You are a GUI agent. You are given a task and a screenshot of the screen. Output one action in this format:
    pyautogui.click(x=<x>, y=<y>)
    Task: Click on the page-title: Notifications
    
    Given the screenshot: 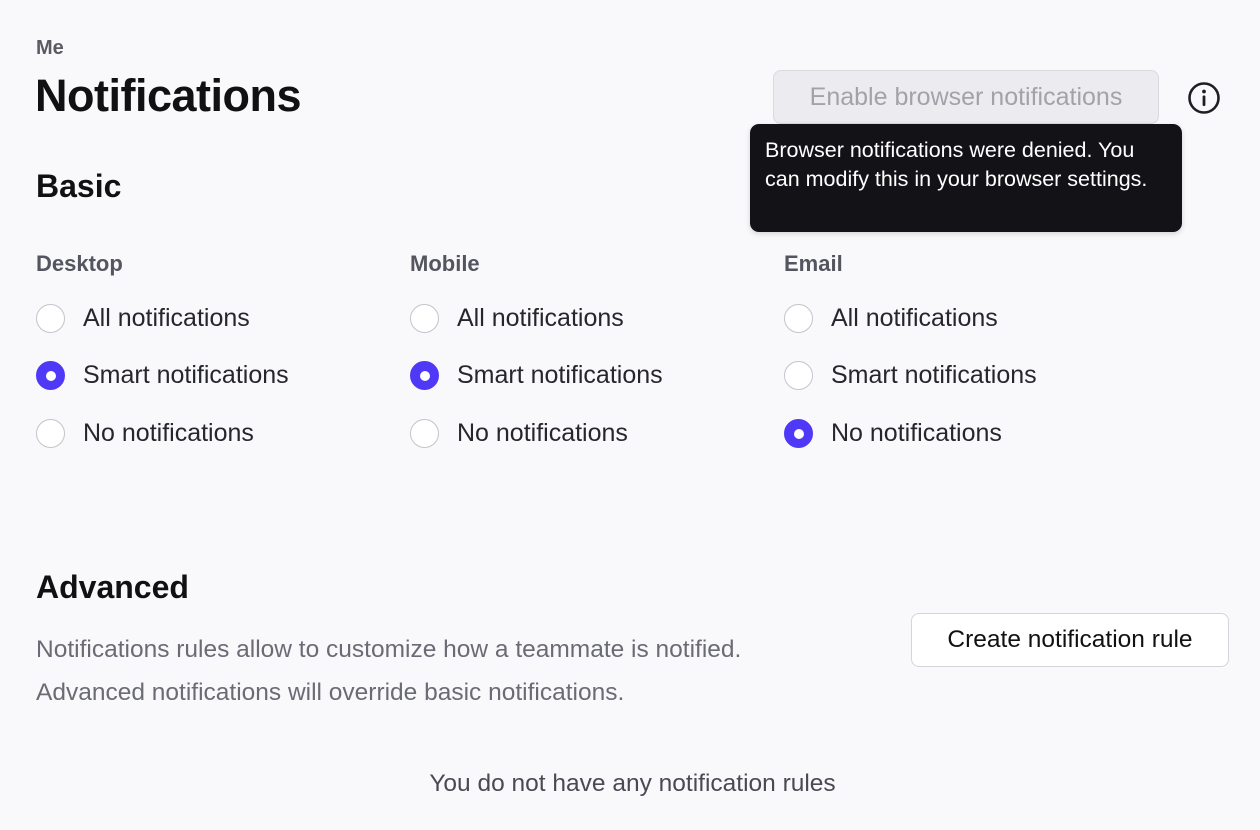 What is the action you would take?
    pyautogui.click(x=168, y=95)
    